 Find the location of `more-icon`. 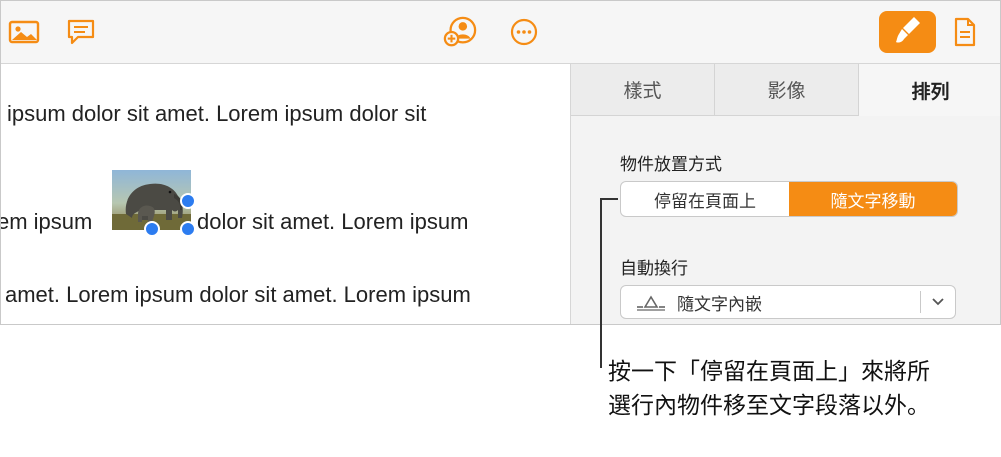

more-icon is located at coordinates (524, 32).